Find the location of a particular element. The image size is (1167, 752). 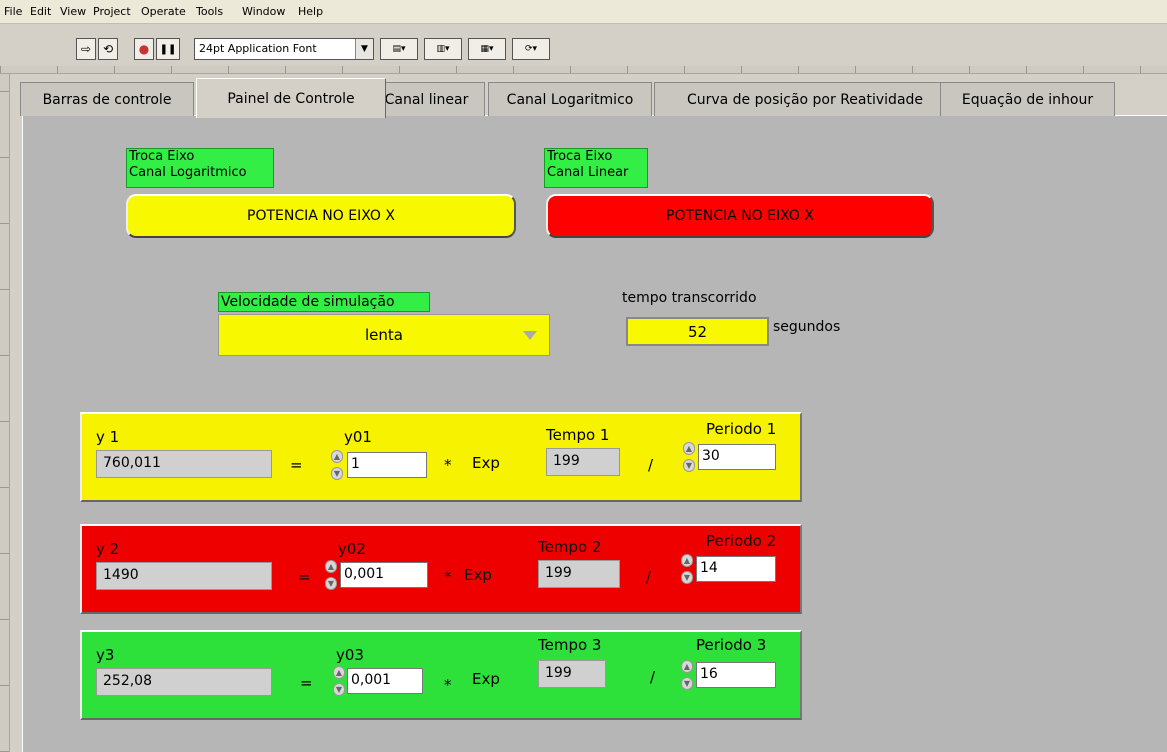

align-objects-button: ▤▾ is located at coordinates (399, 49).